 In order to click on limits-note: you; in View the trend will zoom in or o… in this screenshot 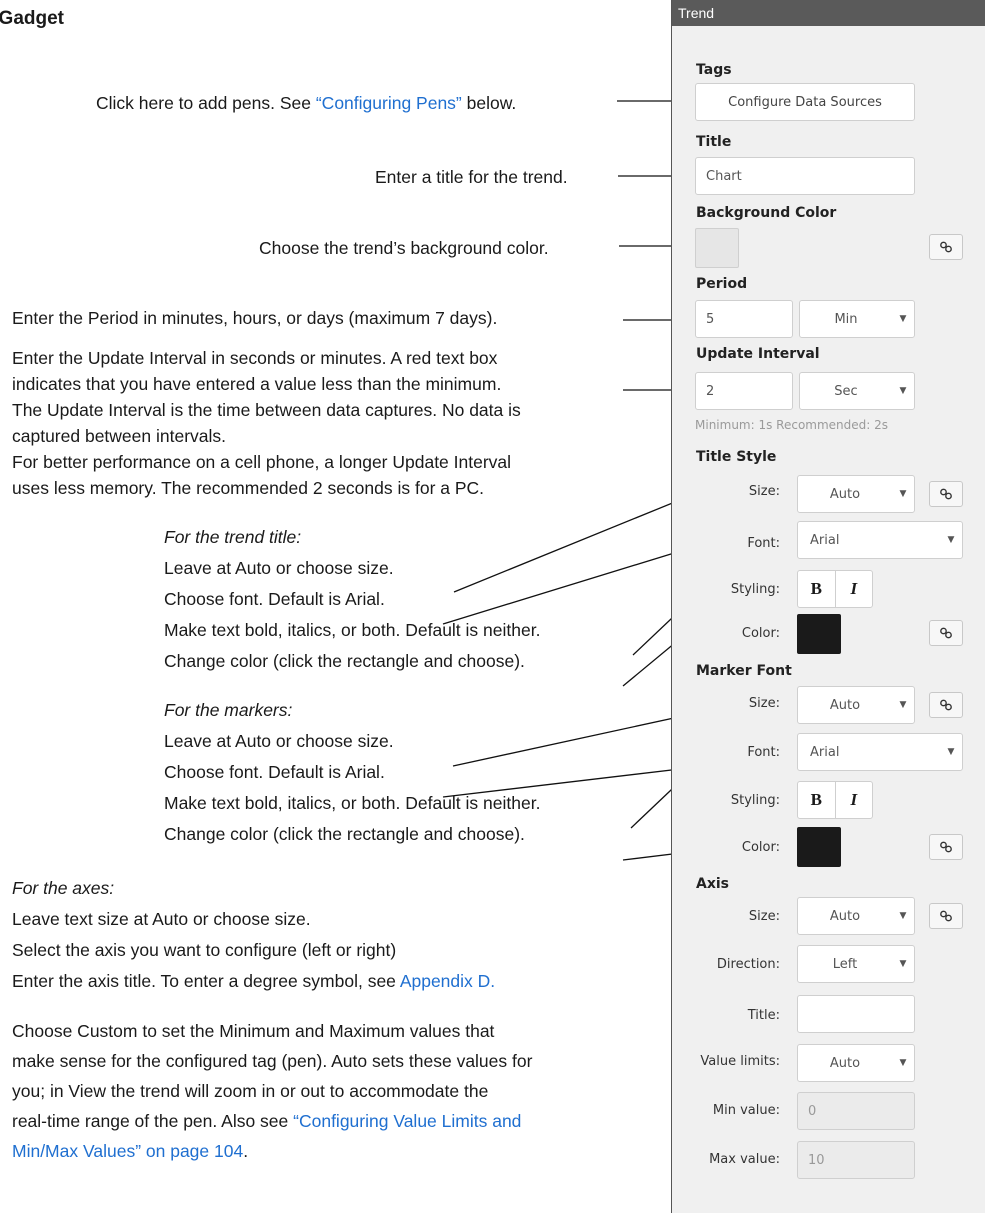, I will do `click(250, 1091)`.